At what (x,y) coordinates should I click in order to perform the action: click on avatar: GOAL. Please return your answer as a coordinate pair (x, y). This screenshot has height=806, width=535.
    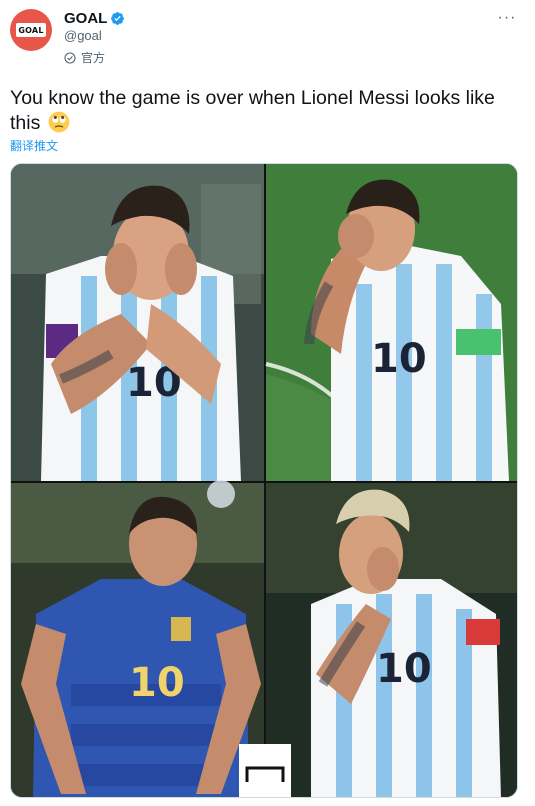
    Looking at the image, I should click on (31, 30).